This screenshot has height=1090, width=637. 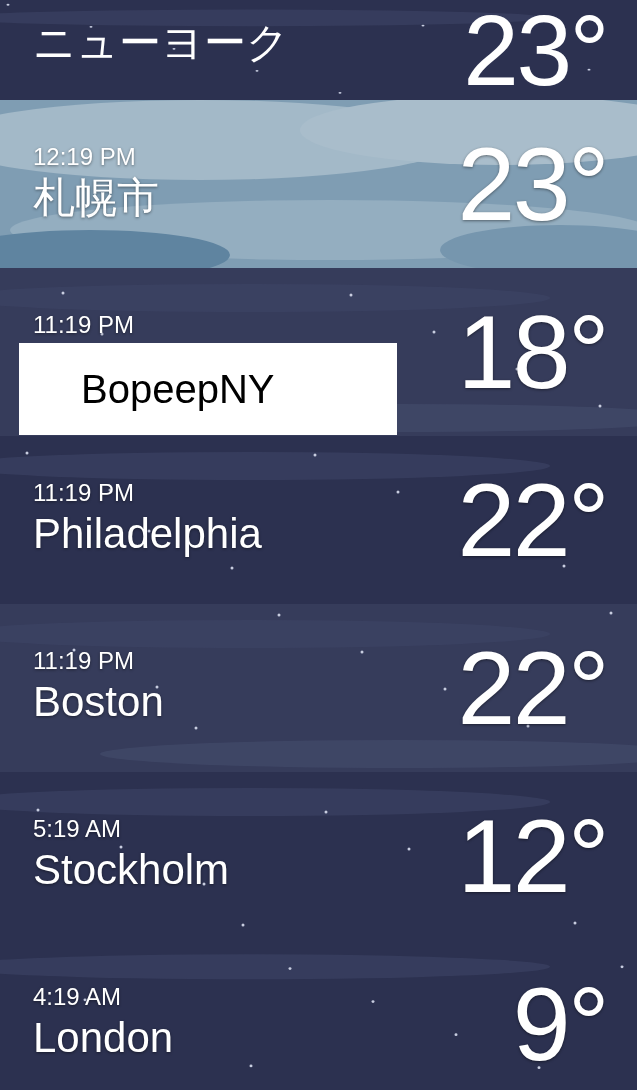 I want to click on temperature: 23°, so click(x=532, y=184).